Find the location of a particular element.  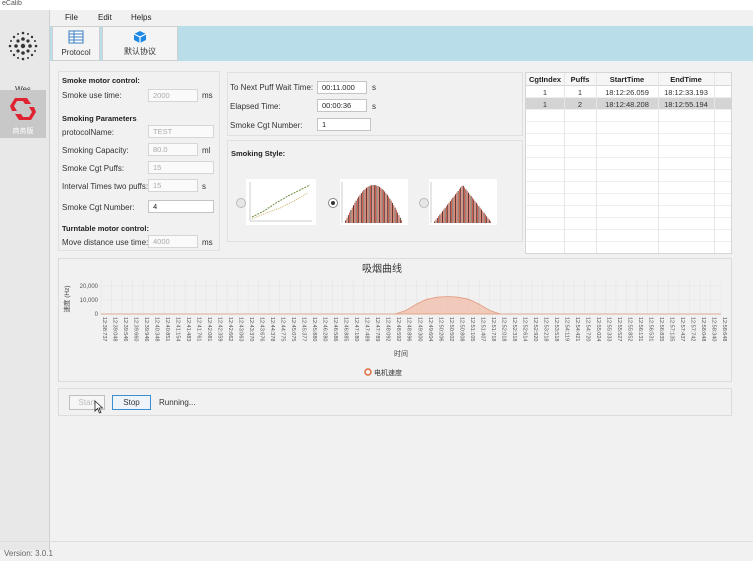

x-tick-label: 12:48:896 is located at coordinates (409, 329).